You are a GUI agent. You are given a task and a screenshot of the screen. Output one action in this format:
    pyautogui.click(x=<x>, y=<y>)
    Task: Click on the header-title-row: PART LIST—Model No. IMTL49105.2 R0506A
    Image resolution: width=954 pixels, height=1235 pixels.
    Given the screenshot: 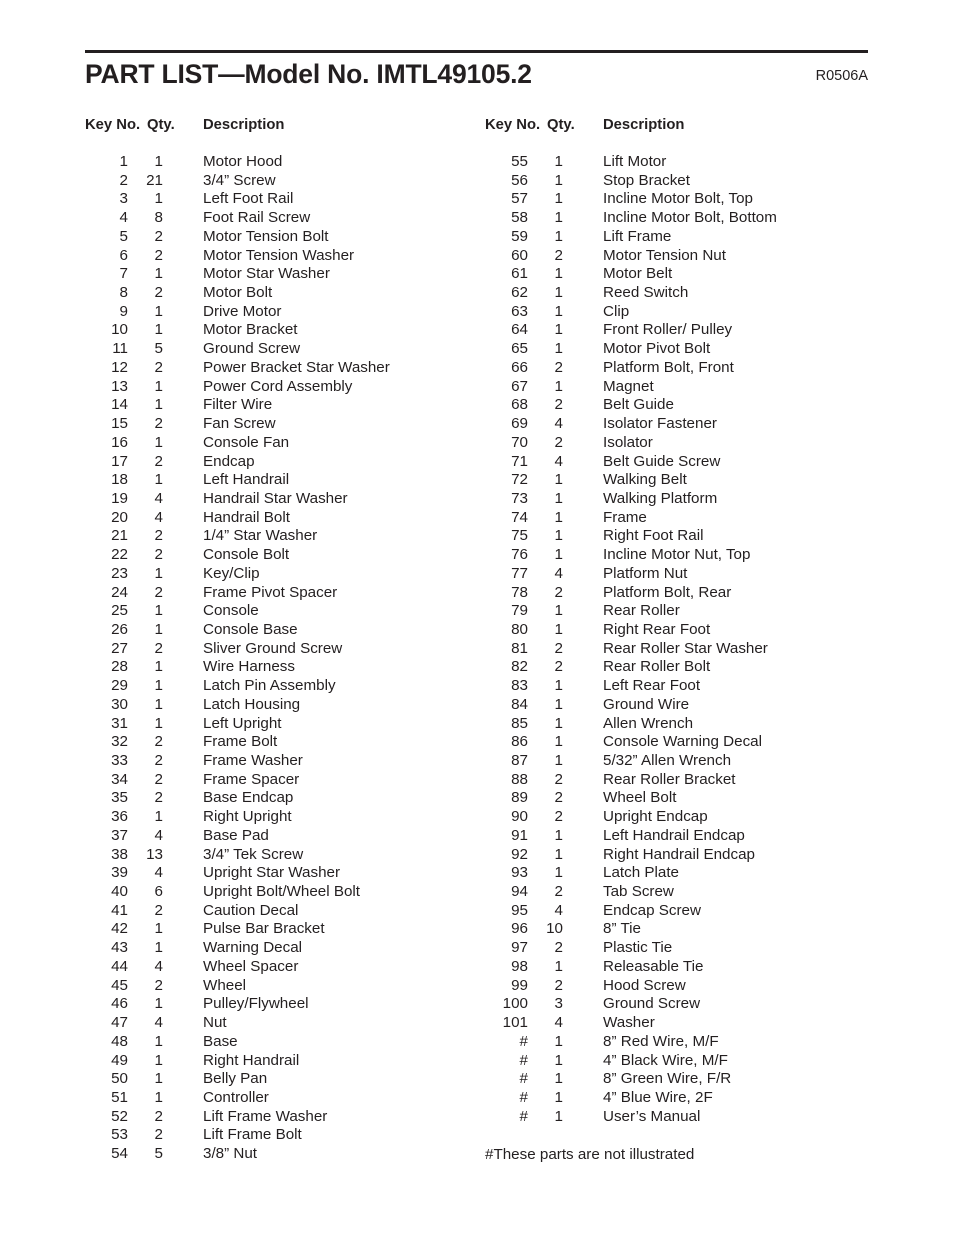 What is the action you would take?
    pyautogui.click(x=476, y=76)
    